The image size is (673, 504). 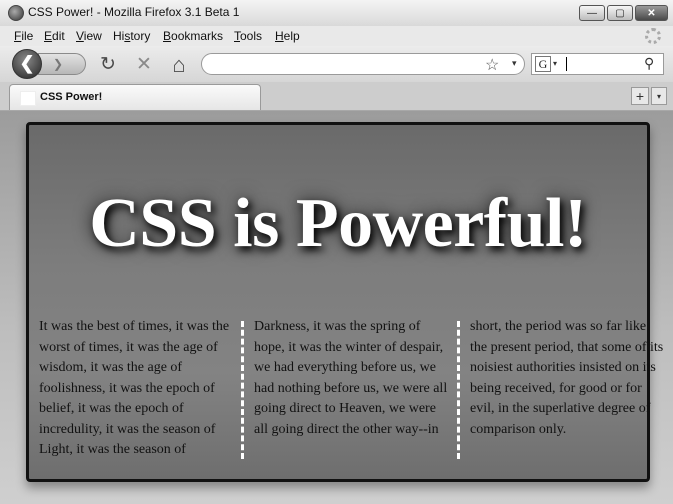 What do you see at coordinates (54, 36) in the screenshot?
I see `menu-edit: Edit` at bounding box center [54, 36].